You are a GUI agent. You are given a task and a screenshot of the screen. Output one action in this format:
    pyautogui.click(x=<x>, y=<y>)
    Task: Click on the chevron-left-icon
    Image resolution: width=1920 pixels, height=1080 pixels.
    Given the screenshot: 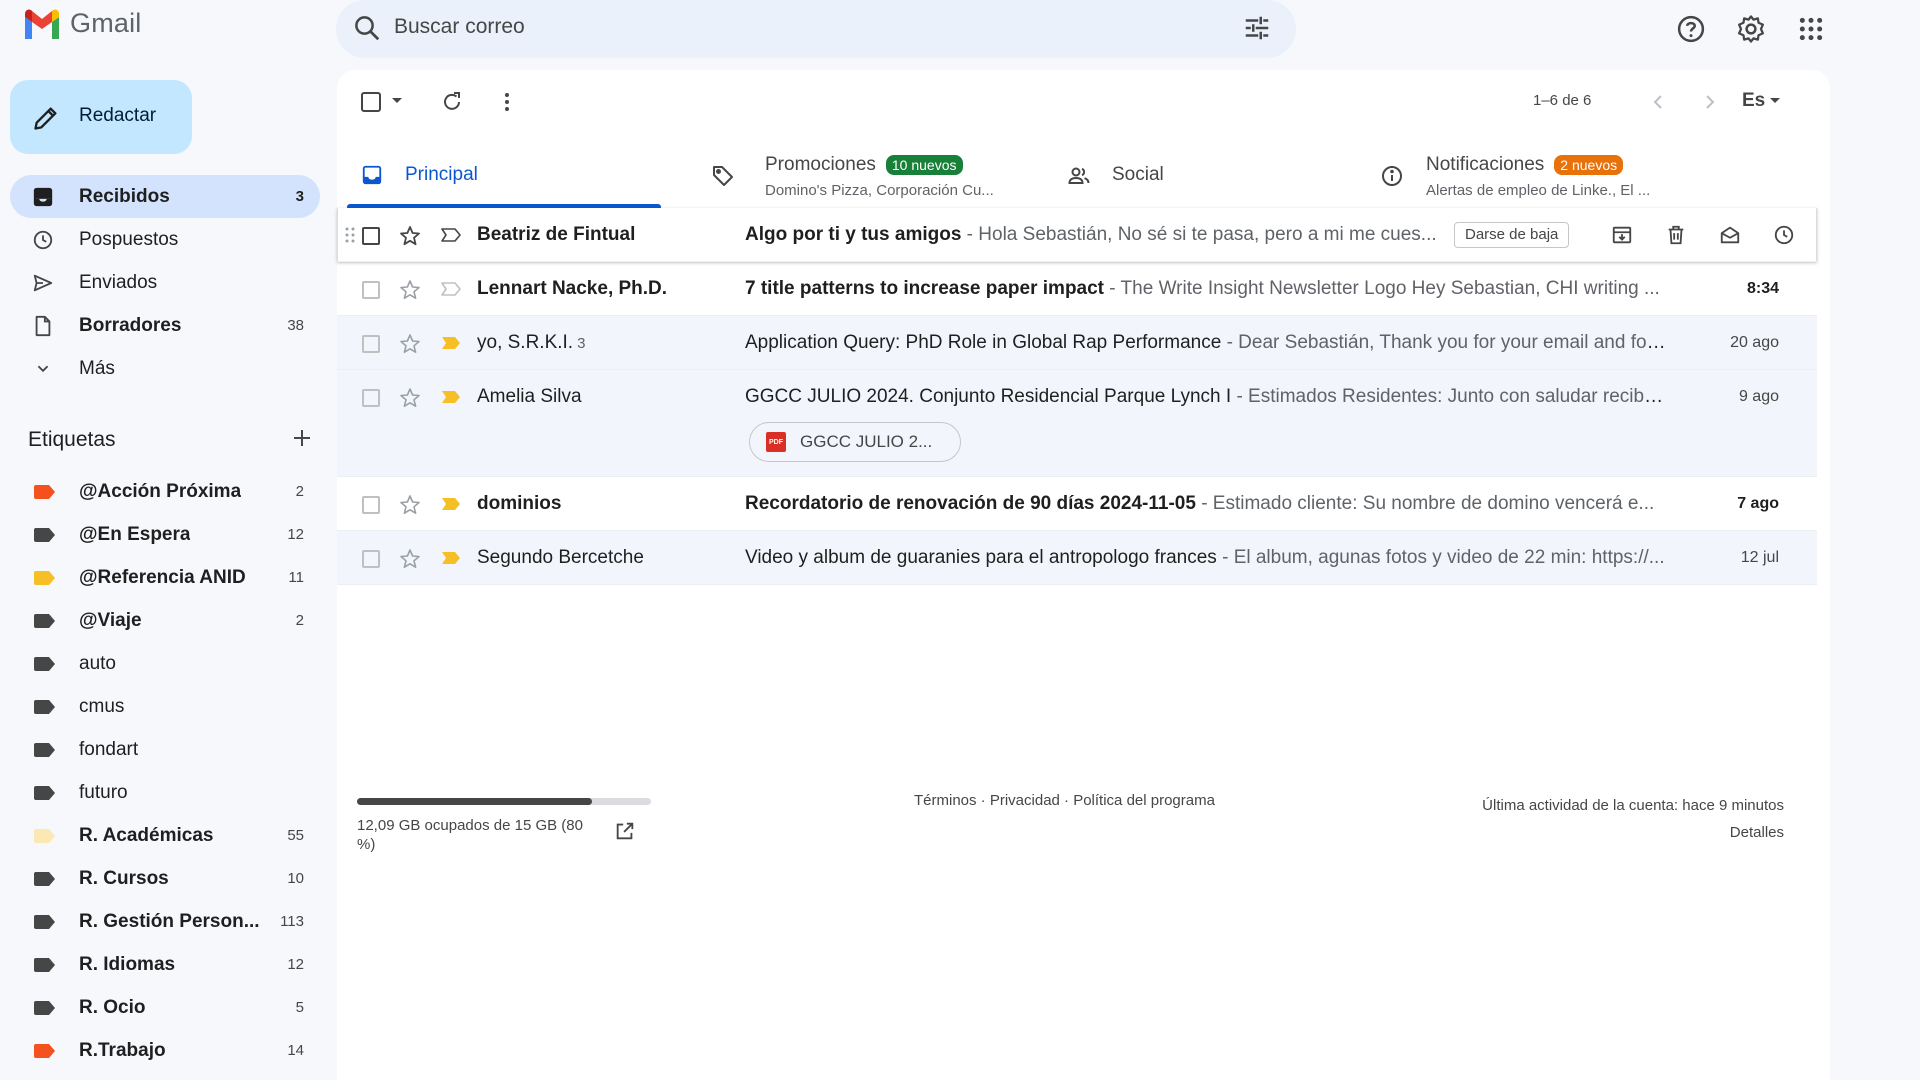 What is the action you would take?
    pyautogui.click(x=1658, y=102)
    